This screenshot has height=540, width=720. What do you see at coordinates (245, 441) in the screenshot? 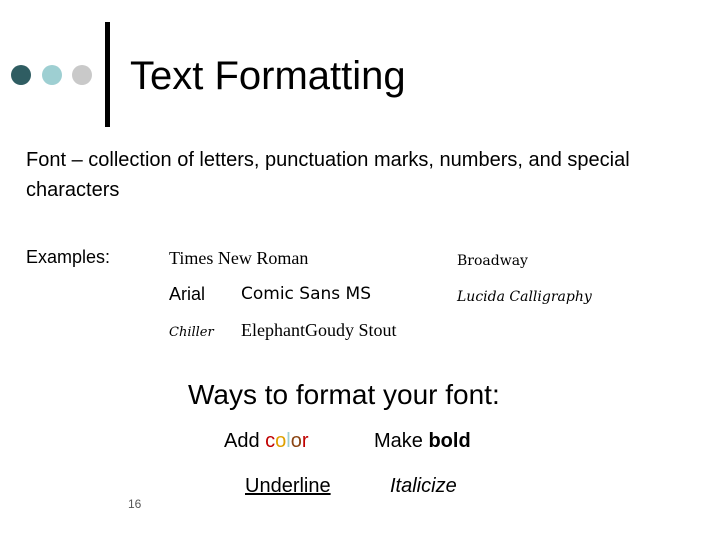
I see `add-prefix: Add` at bounding box center [245, 441].